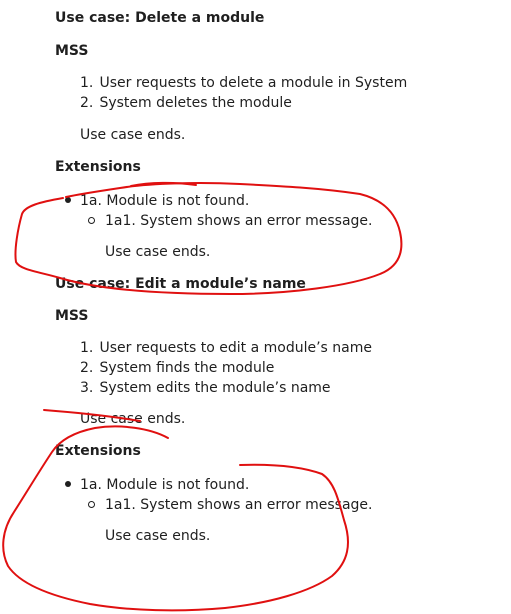 This screenshot has width=511, height=614. Describe the element at coordinates (158, 536) in the screenshot. I see `use-case-2-sub-ends: Use case ends.` at that location.